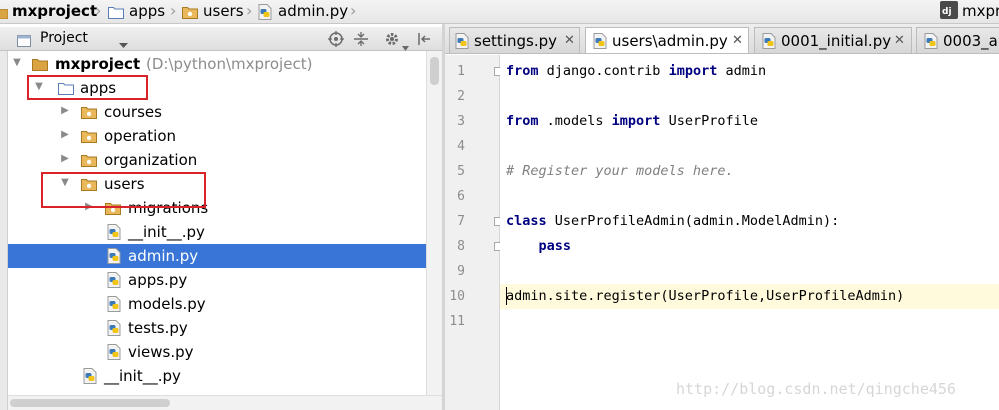 Image resolution: width=999 pixels, height=410 pixels. What do you see at coordinates (632, 121) in the screenshot?
I see `code-line: from .models import UserProfile` at bounding box center [632, 121].